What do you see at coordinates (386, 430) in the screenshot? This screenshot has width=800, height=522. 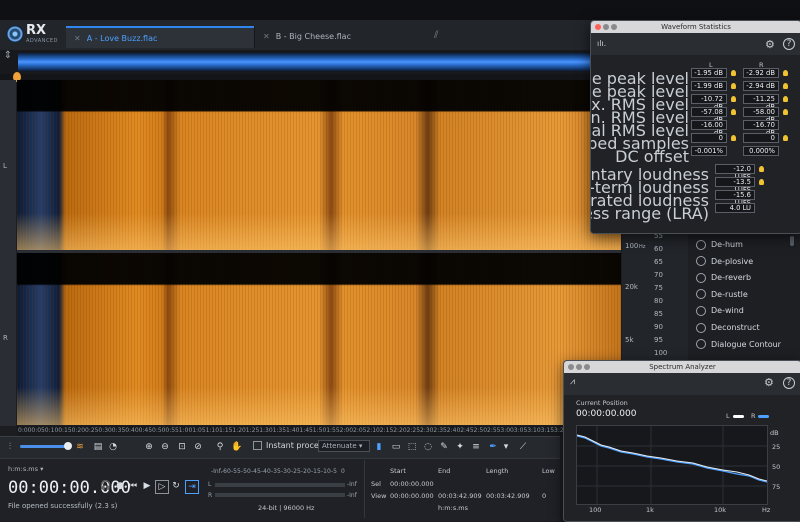 I see `timeline-tick: 2:15` at bounding box center [386, 430].